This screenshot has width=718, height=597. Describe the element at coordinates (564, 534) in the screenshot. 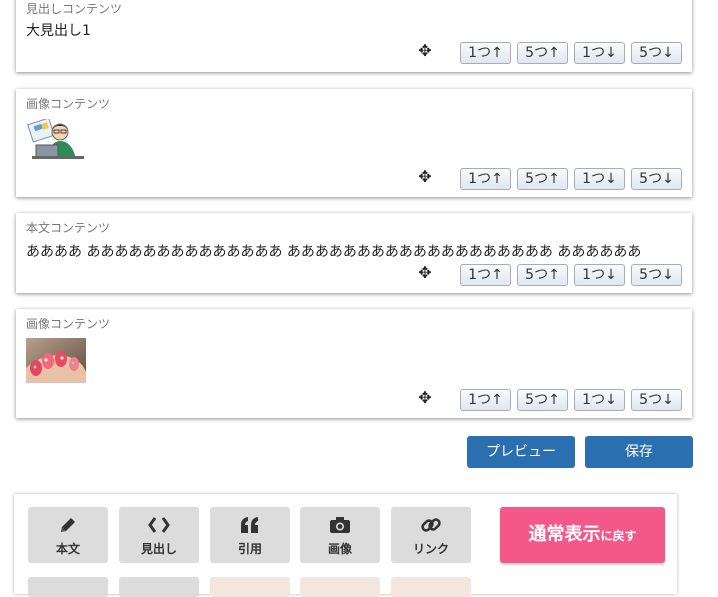

I see `return-normal-view-label: 通常表示` at that location.